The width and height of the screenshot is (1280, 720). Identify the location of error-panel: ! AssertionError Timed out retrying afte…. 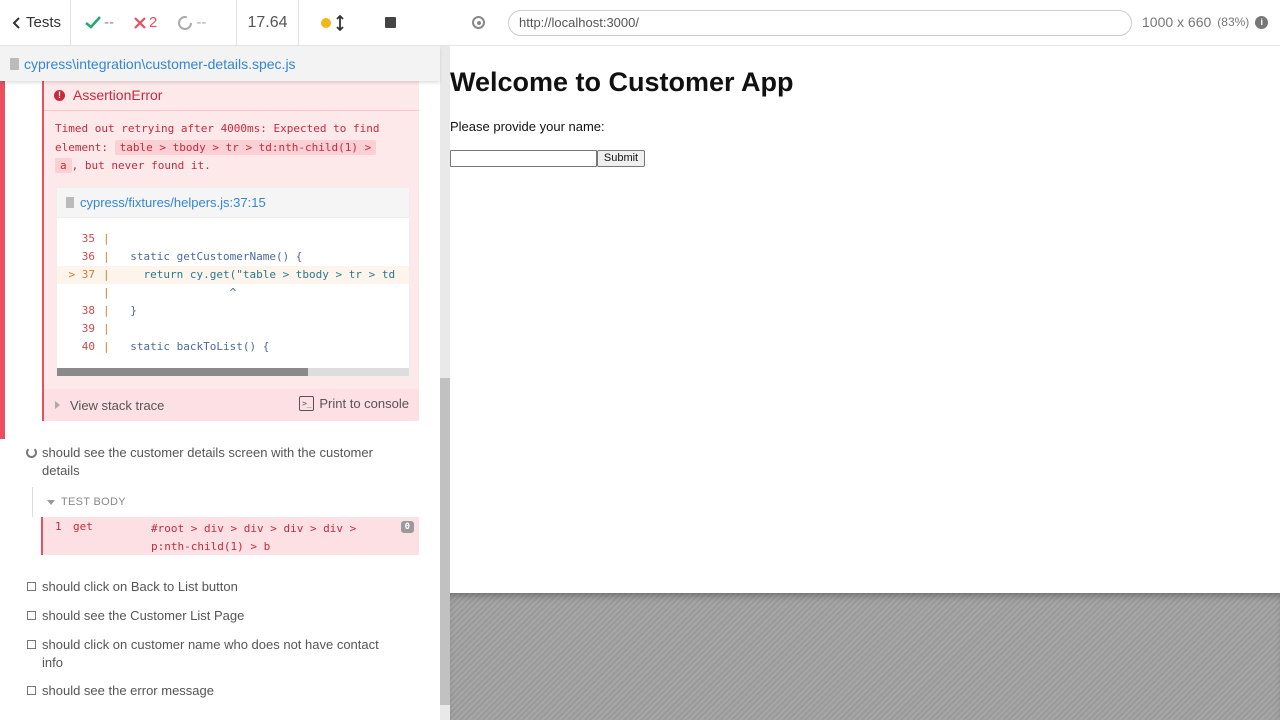
(230, 251).